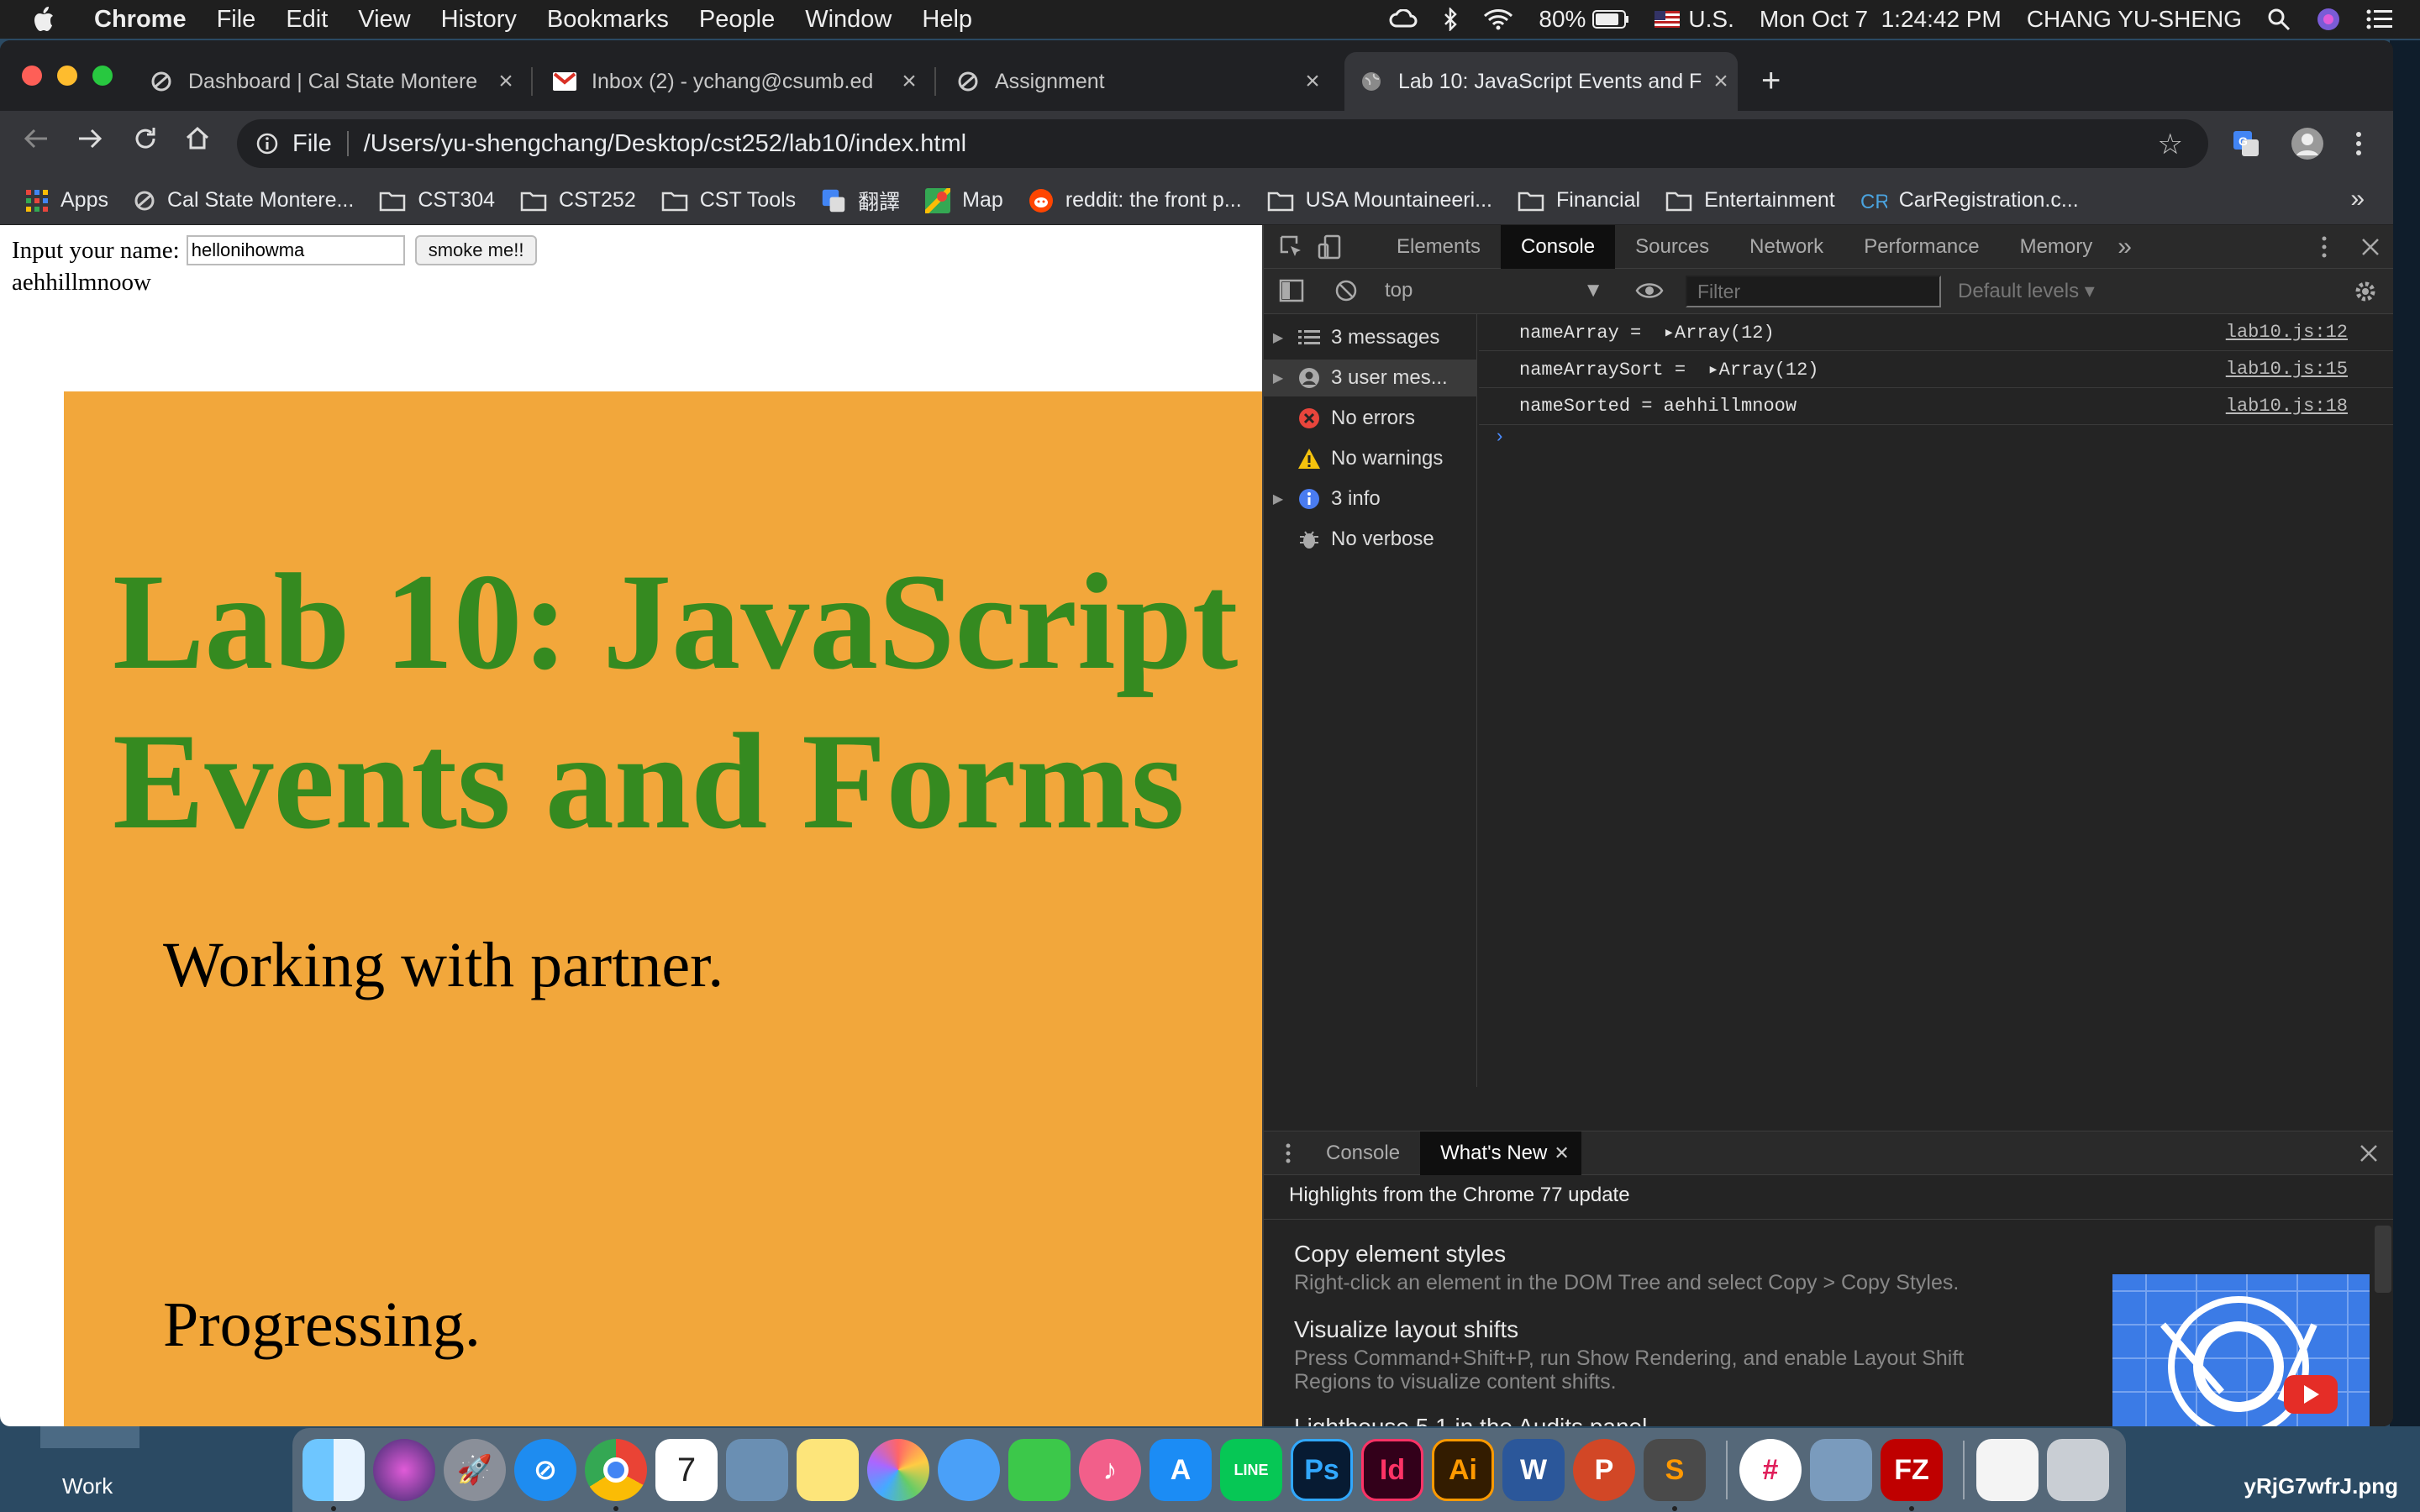 Image resolution: width=2420 pixels, height=1512 pixels. Describe the element at coordinates (2007, 1470) in the screenshot. I see `document-icon` at that location.